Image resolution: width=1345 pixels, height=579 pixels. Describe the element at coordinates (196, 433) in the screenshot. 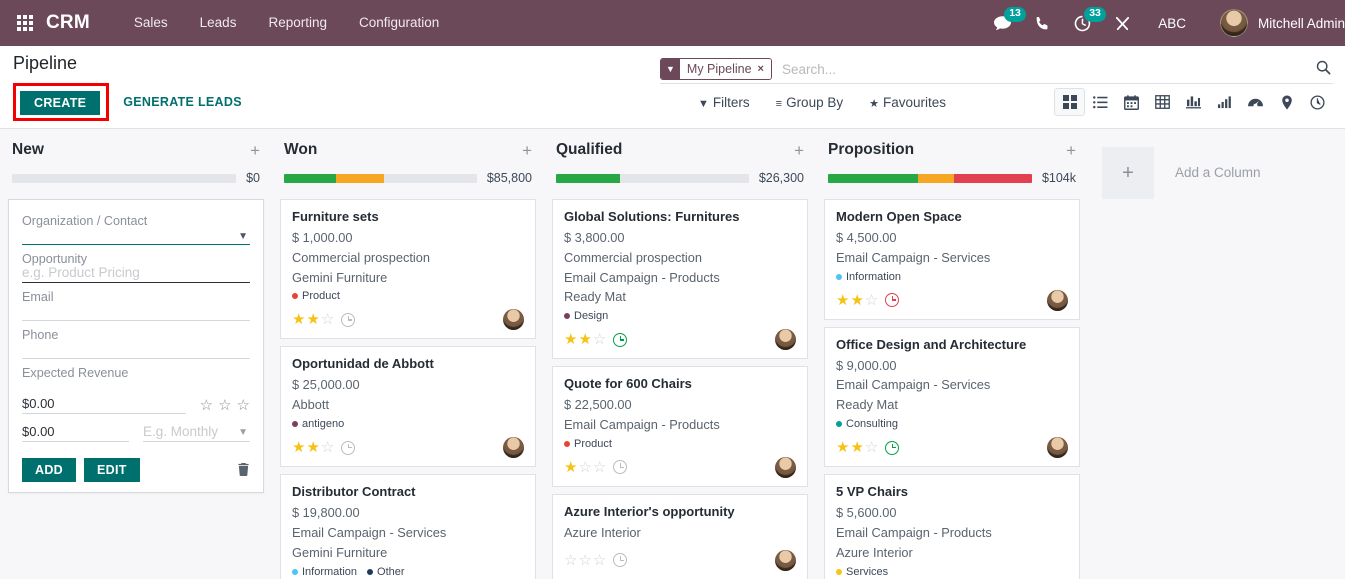

I see `recurring-plan-select: E.g. Monthly ▼` at that location.